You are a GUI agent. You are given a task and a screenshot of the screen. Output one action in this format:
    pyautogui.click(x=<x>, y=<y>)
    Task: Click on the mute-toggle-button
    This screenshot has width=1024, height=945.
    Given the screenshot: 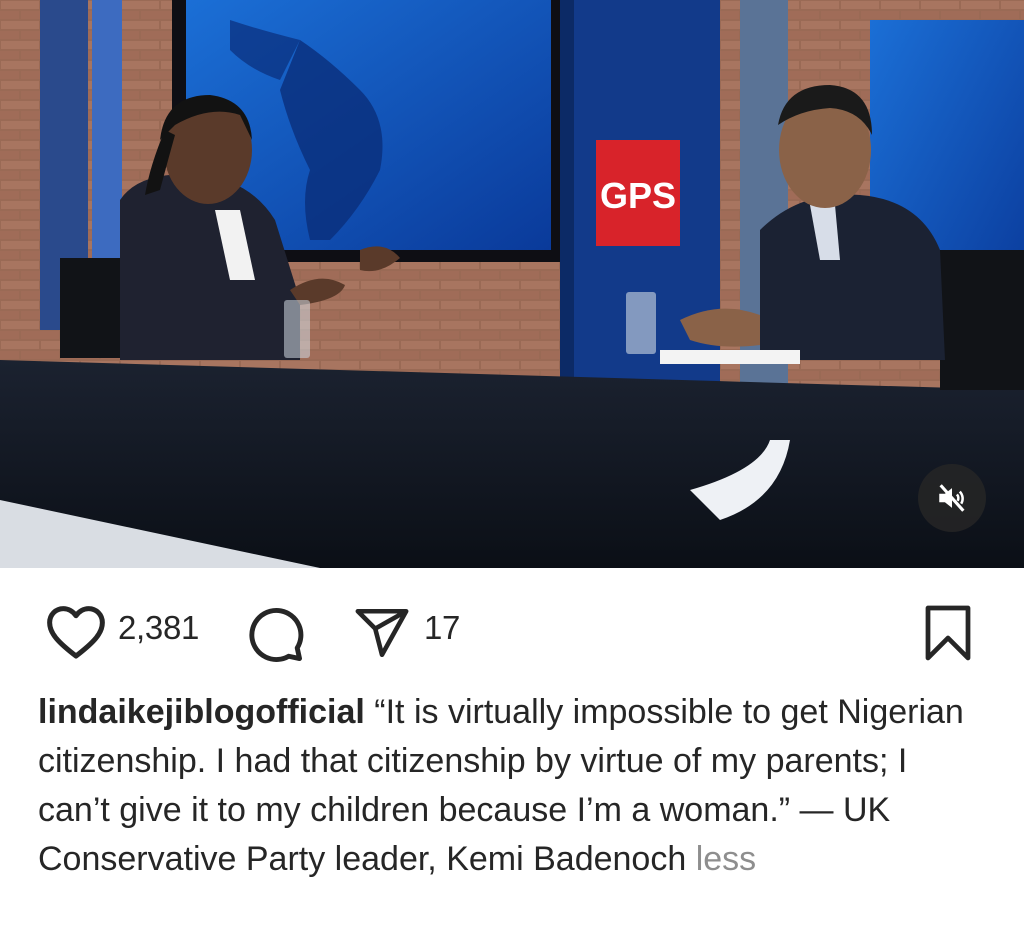 What is the action you would take?
    pyautogui.click(x=952, y=498)
    